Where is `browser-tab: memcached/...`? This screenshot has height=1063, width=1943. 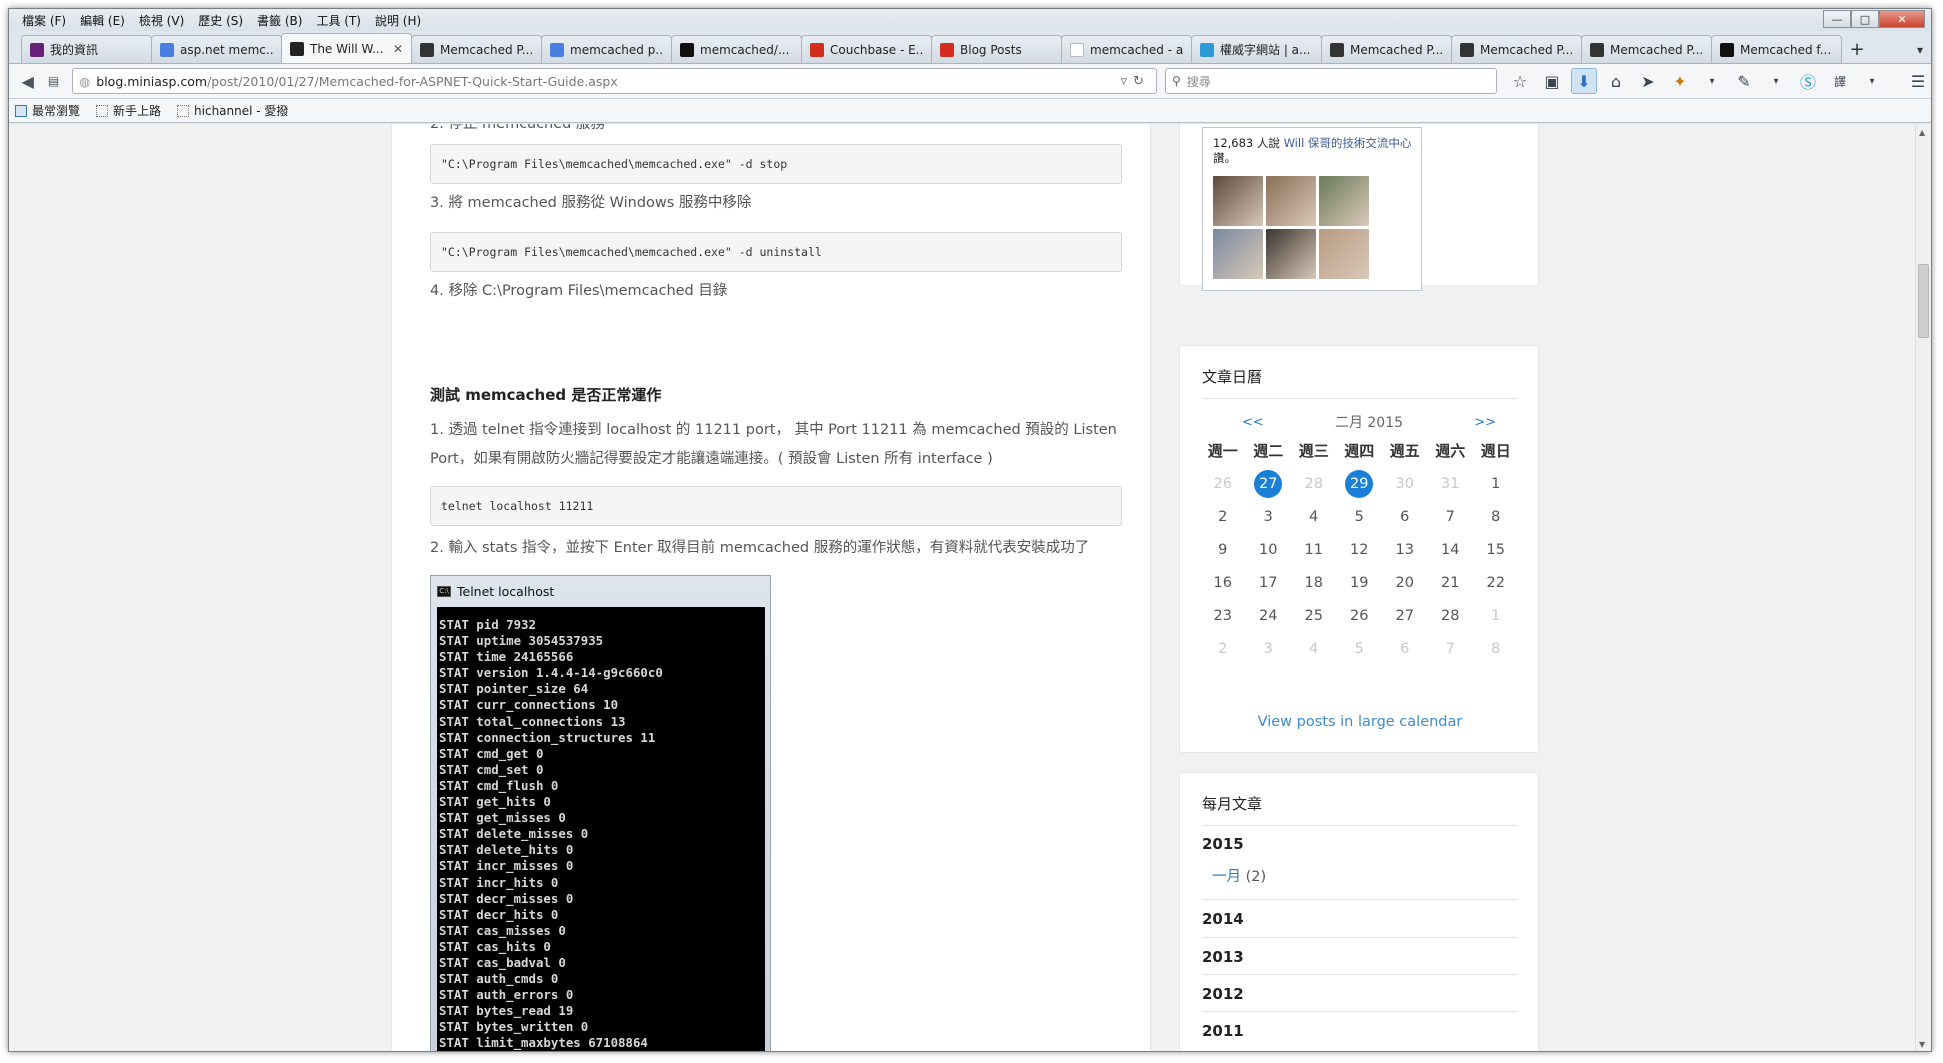 browser-tab: memcached/... is located at coordinates (736, 49).